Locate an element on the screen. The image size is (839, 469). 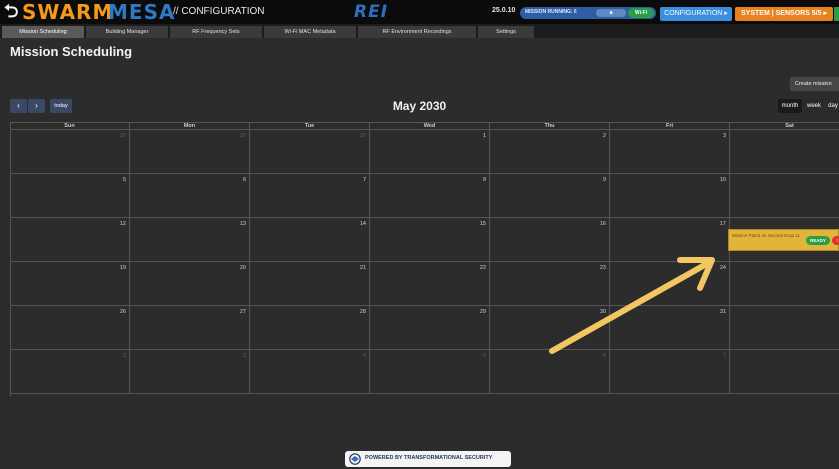
day-number: 13 is located at coordinates (242, 224).